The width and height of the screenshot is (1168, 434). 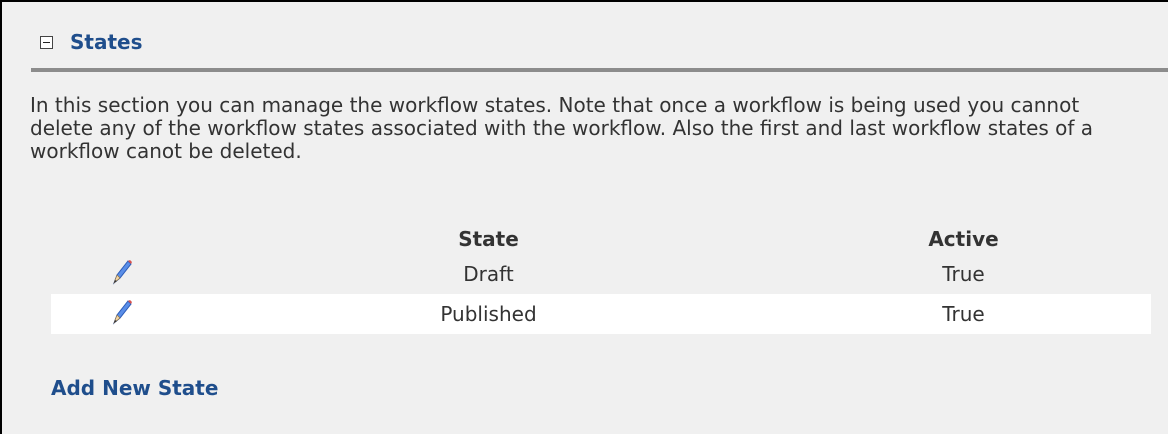 What do you see at coordinates (488, 239) in the screenshot?
I see `column-header-state: State` at bounding box center [488, 239].